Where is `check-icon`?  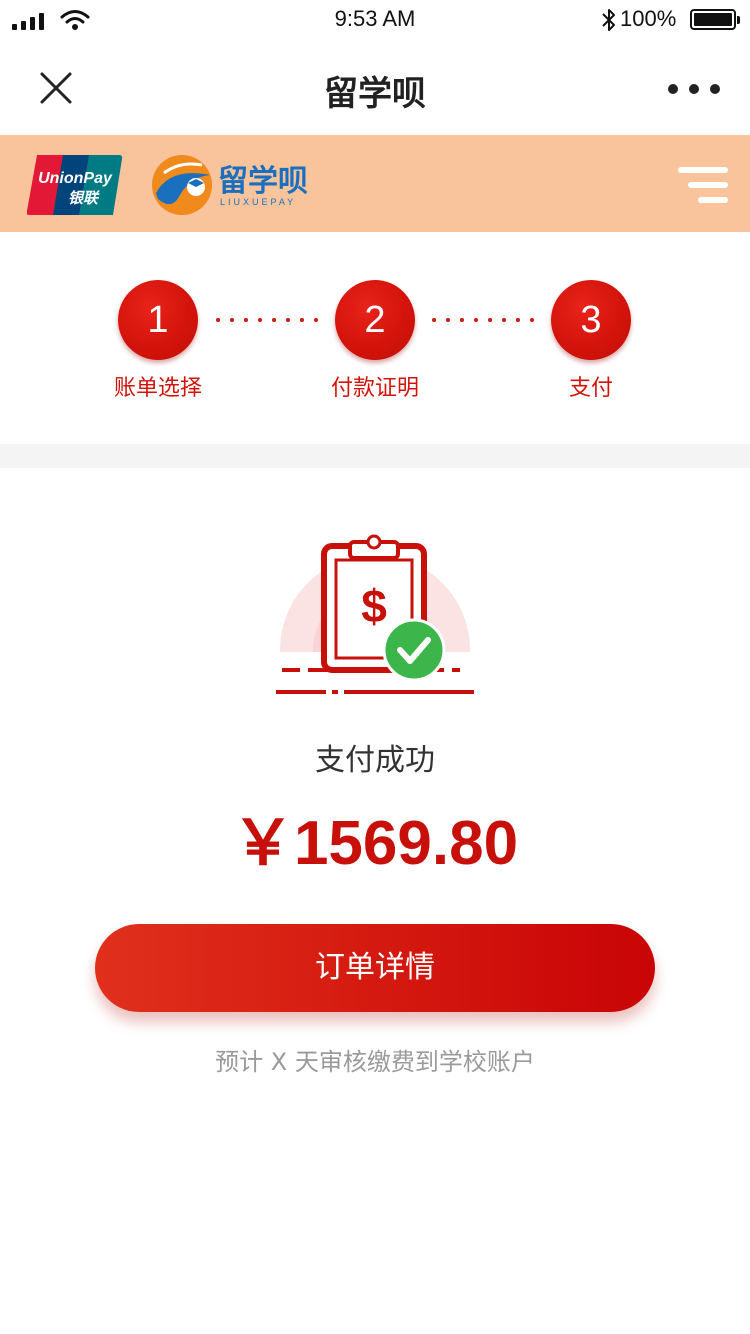
check-icon is located at coordinates (414, 650).